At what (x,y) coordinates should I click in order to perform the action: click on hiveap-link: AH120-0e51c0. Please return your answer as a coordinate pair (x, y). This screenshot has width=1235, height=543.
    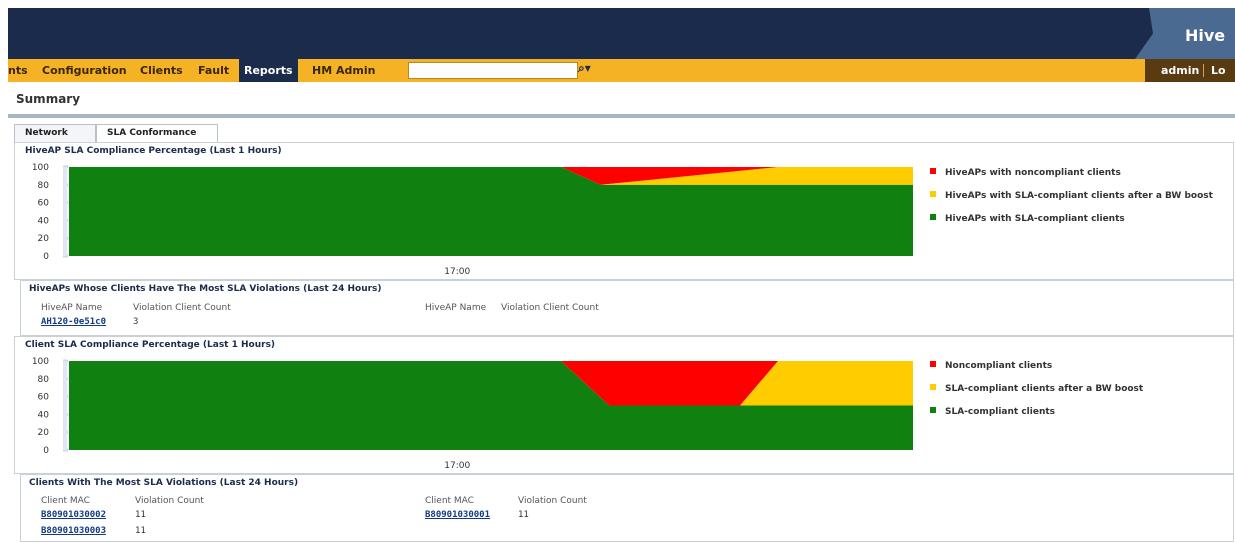
    Looking at the image, I should click on (73, 322).